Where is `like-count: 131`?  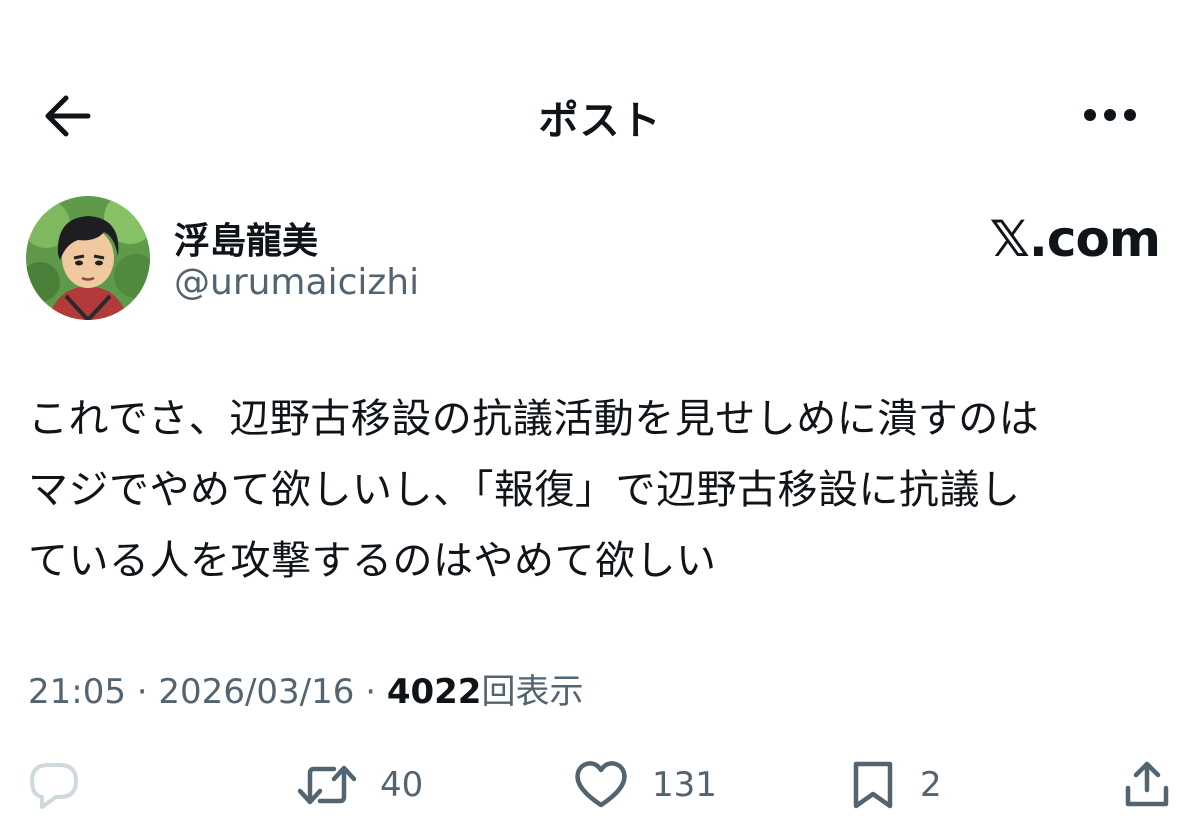
like-count: 131 is located at coordinates (684, 785).